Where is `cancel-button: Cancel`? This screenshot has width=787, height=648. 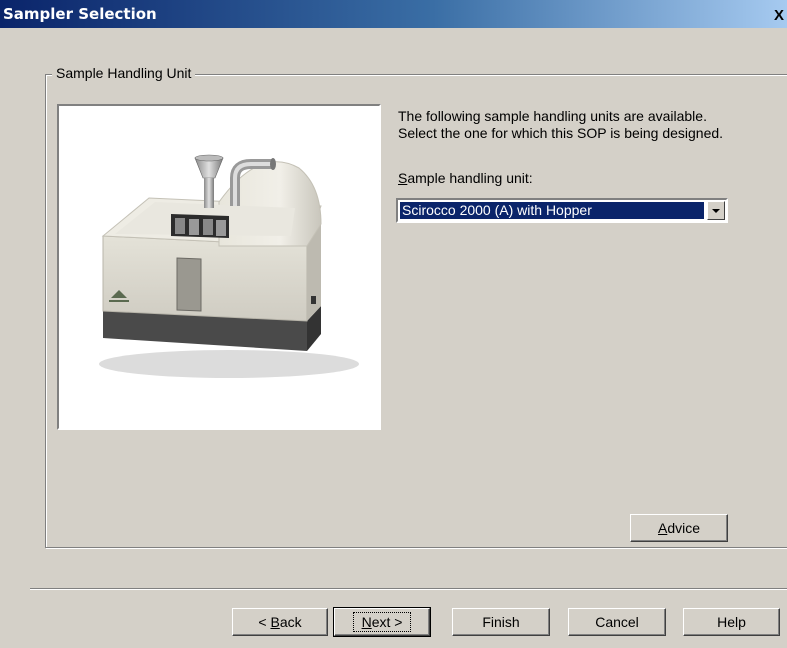
cancel-button: Cancel is located at coordinates (617, 622).